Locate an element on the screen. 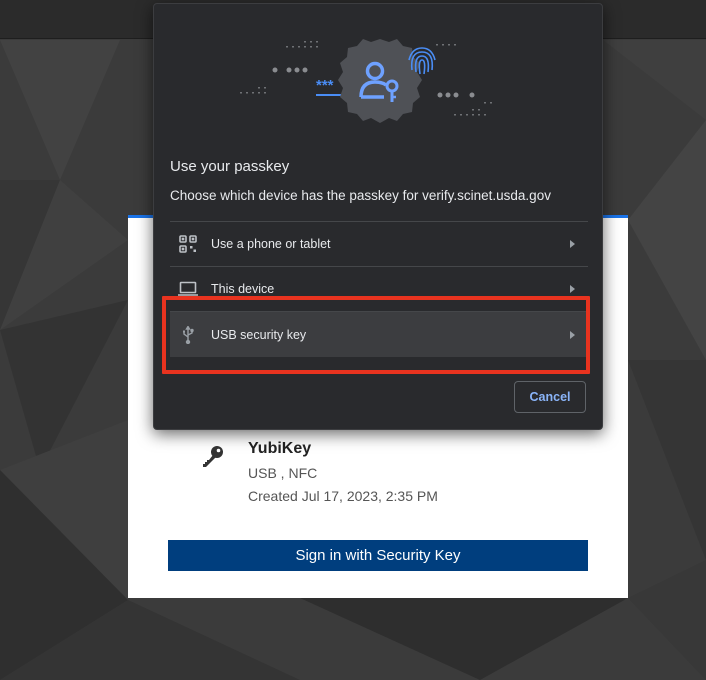 This screenshot has height=680, width=706. option-label: This device is located at coordinates (243, 288).